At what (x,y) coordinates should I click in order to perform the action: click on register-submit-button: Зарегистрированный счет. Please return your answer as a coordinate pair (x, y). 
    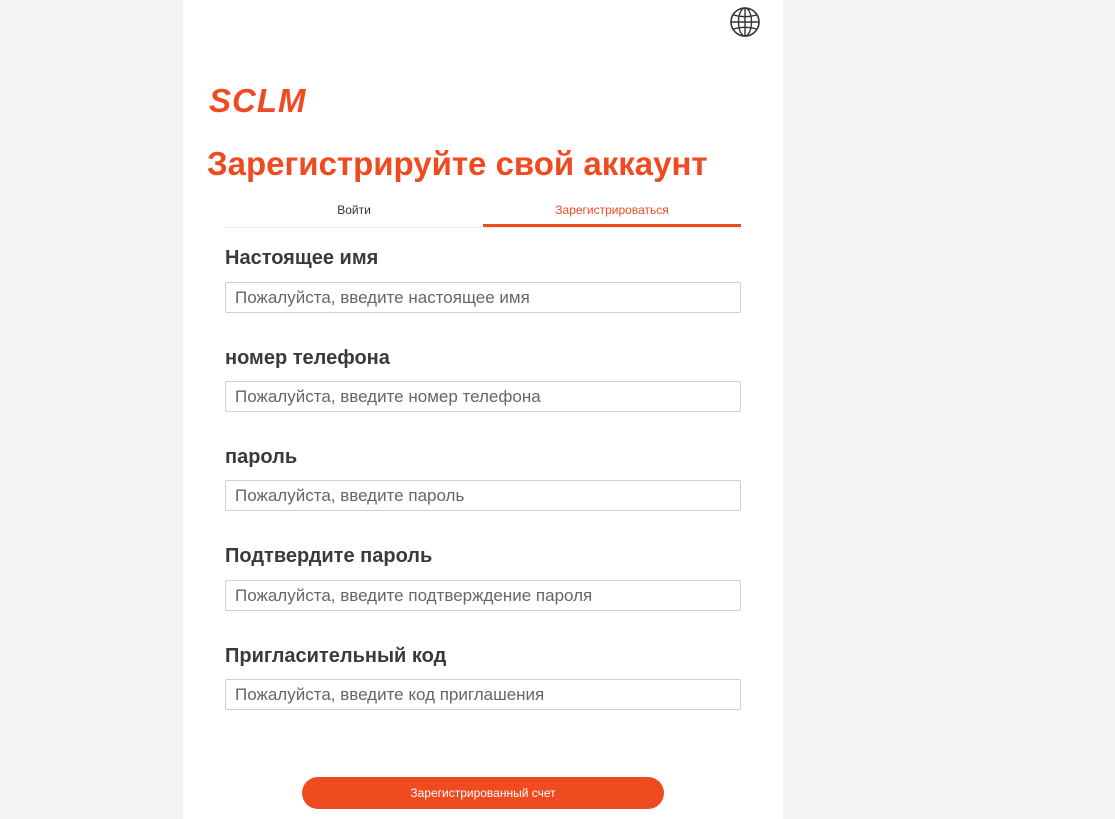
    Looking at the image, I should click on (483, 793).